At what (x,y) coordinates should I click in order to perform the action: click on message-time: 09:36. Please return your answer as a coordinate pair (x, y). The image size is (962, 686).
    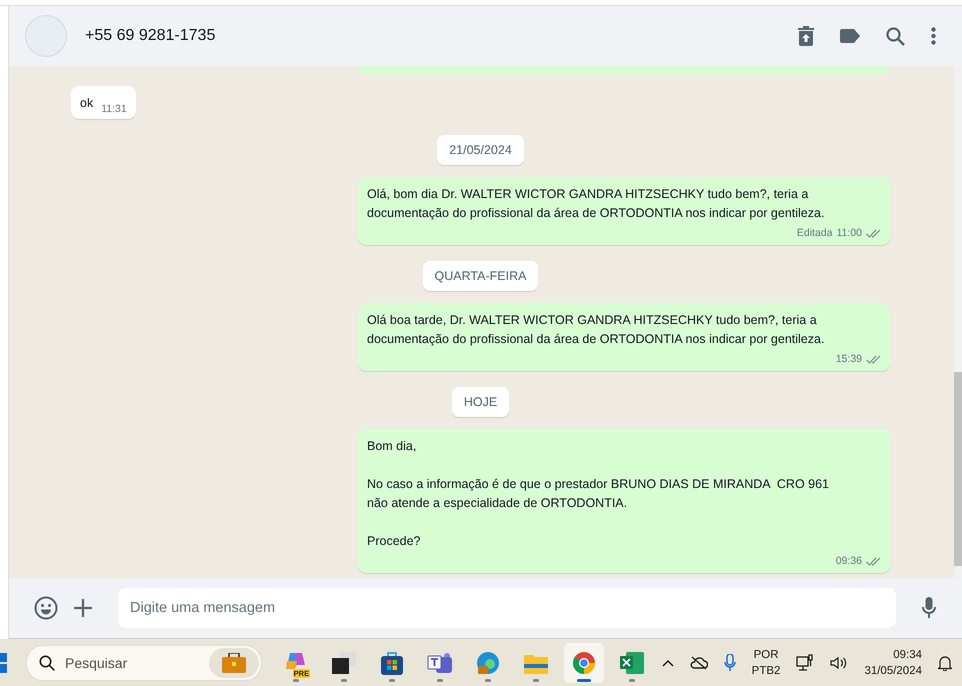
    Looking at the image, I should click on (849, 561).